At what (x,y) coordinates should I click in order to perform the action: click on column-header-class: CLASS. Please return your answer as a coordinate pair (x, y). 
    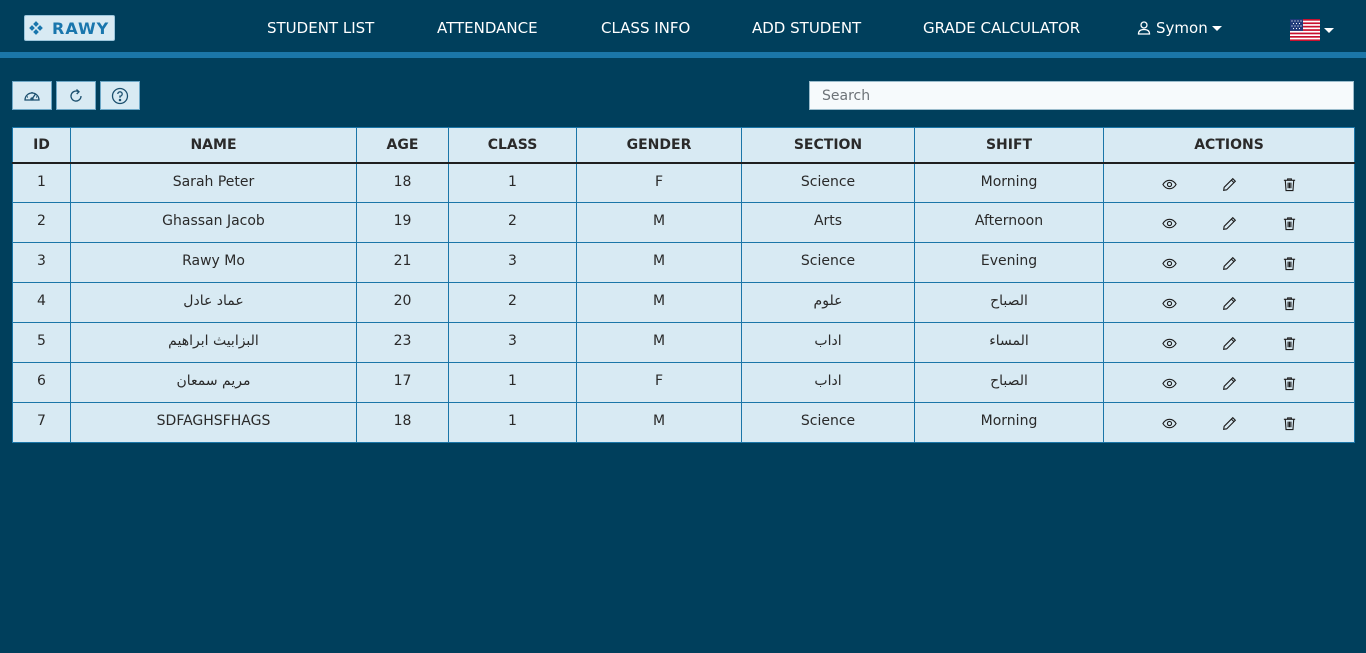
    Looking at the image, I should click on (512, 145).